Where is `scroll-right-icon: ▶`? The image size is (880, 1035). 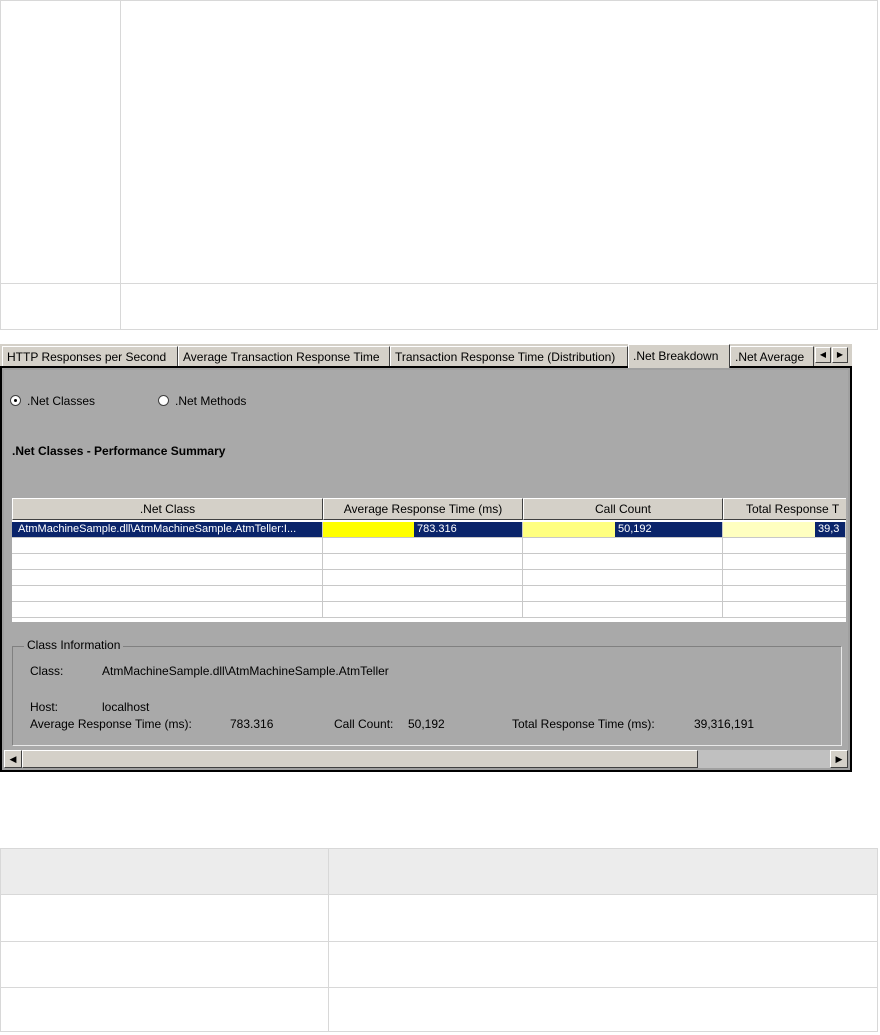 scroll-right-icon: ▶ is located at coordinates (839, 759).